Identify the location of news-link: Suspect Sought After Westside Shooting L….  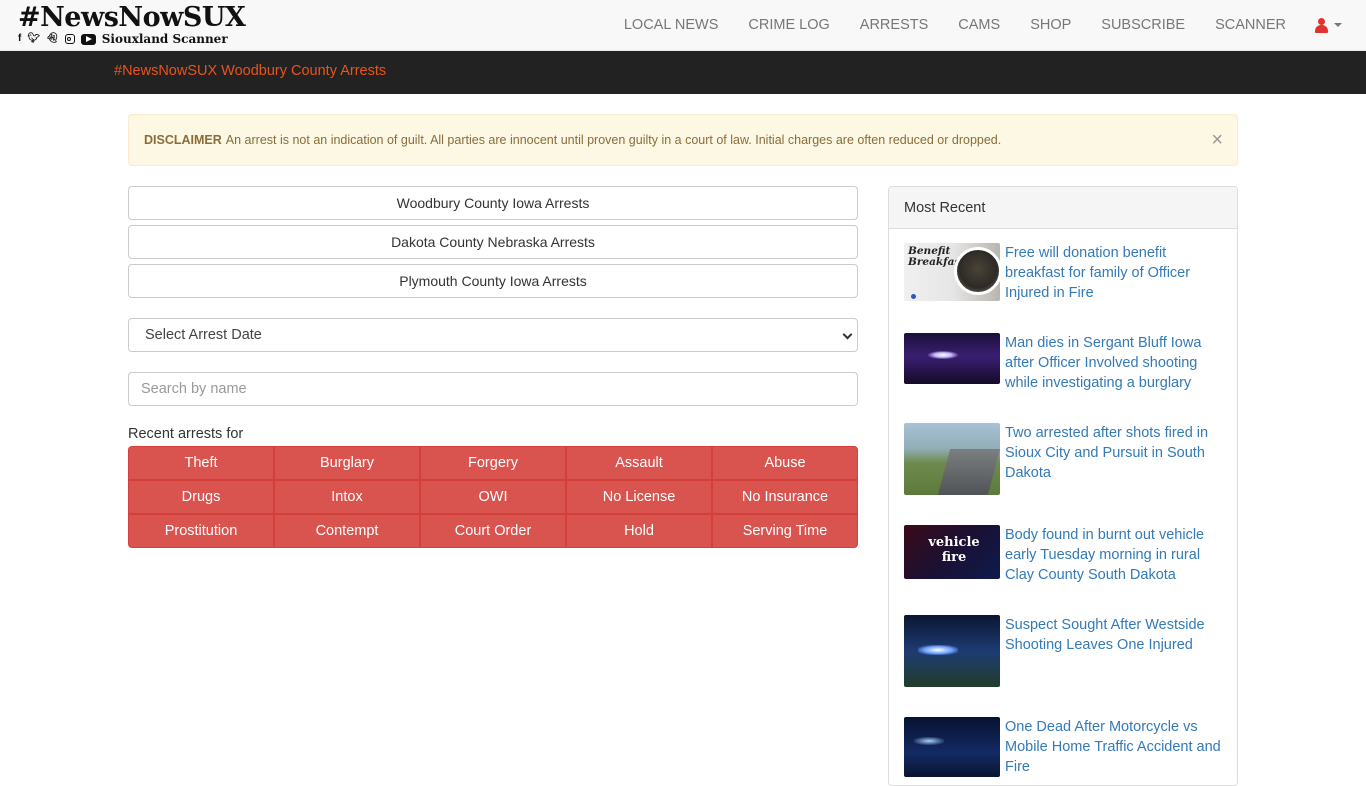
(1114, 651).